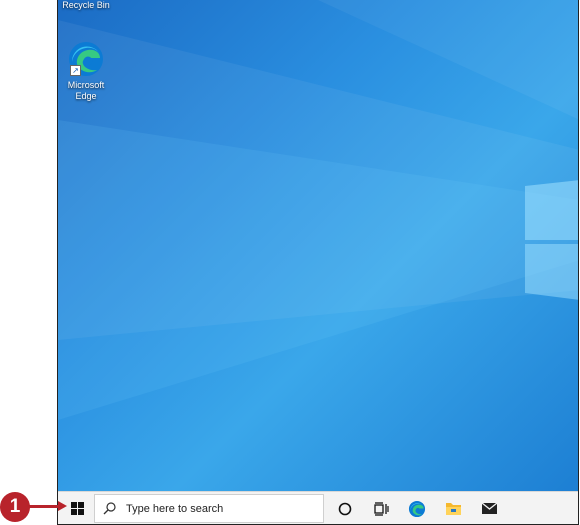  I want to click on mail-icon, so click(489, 508).